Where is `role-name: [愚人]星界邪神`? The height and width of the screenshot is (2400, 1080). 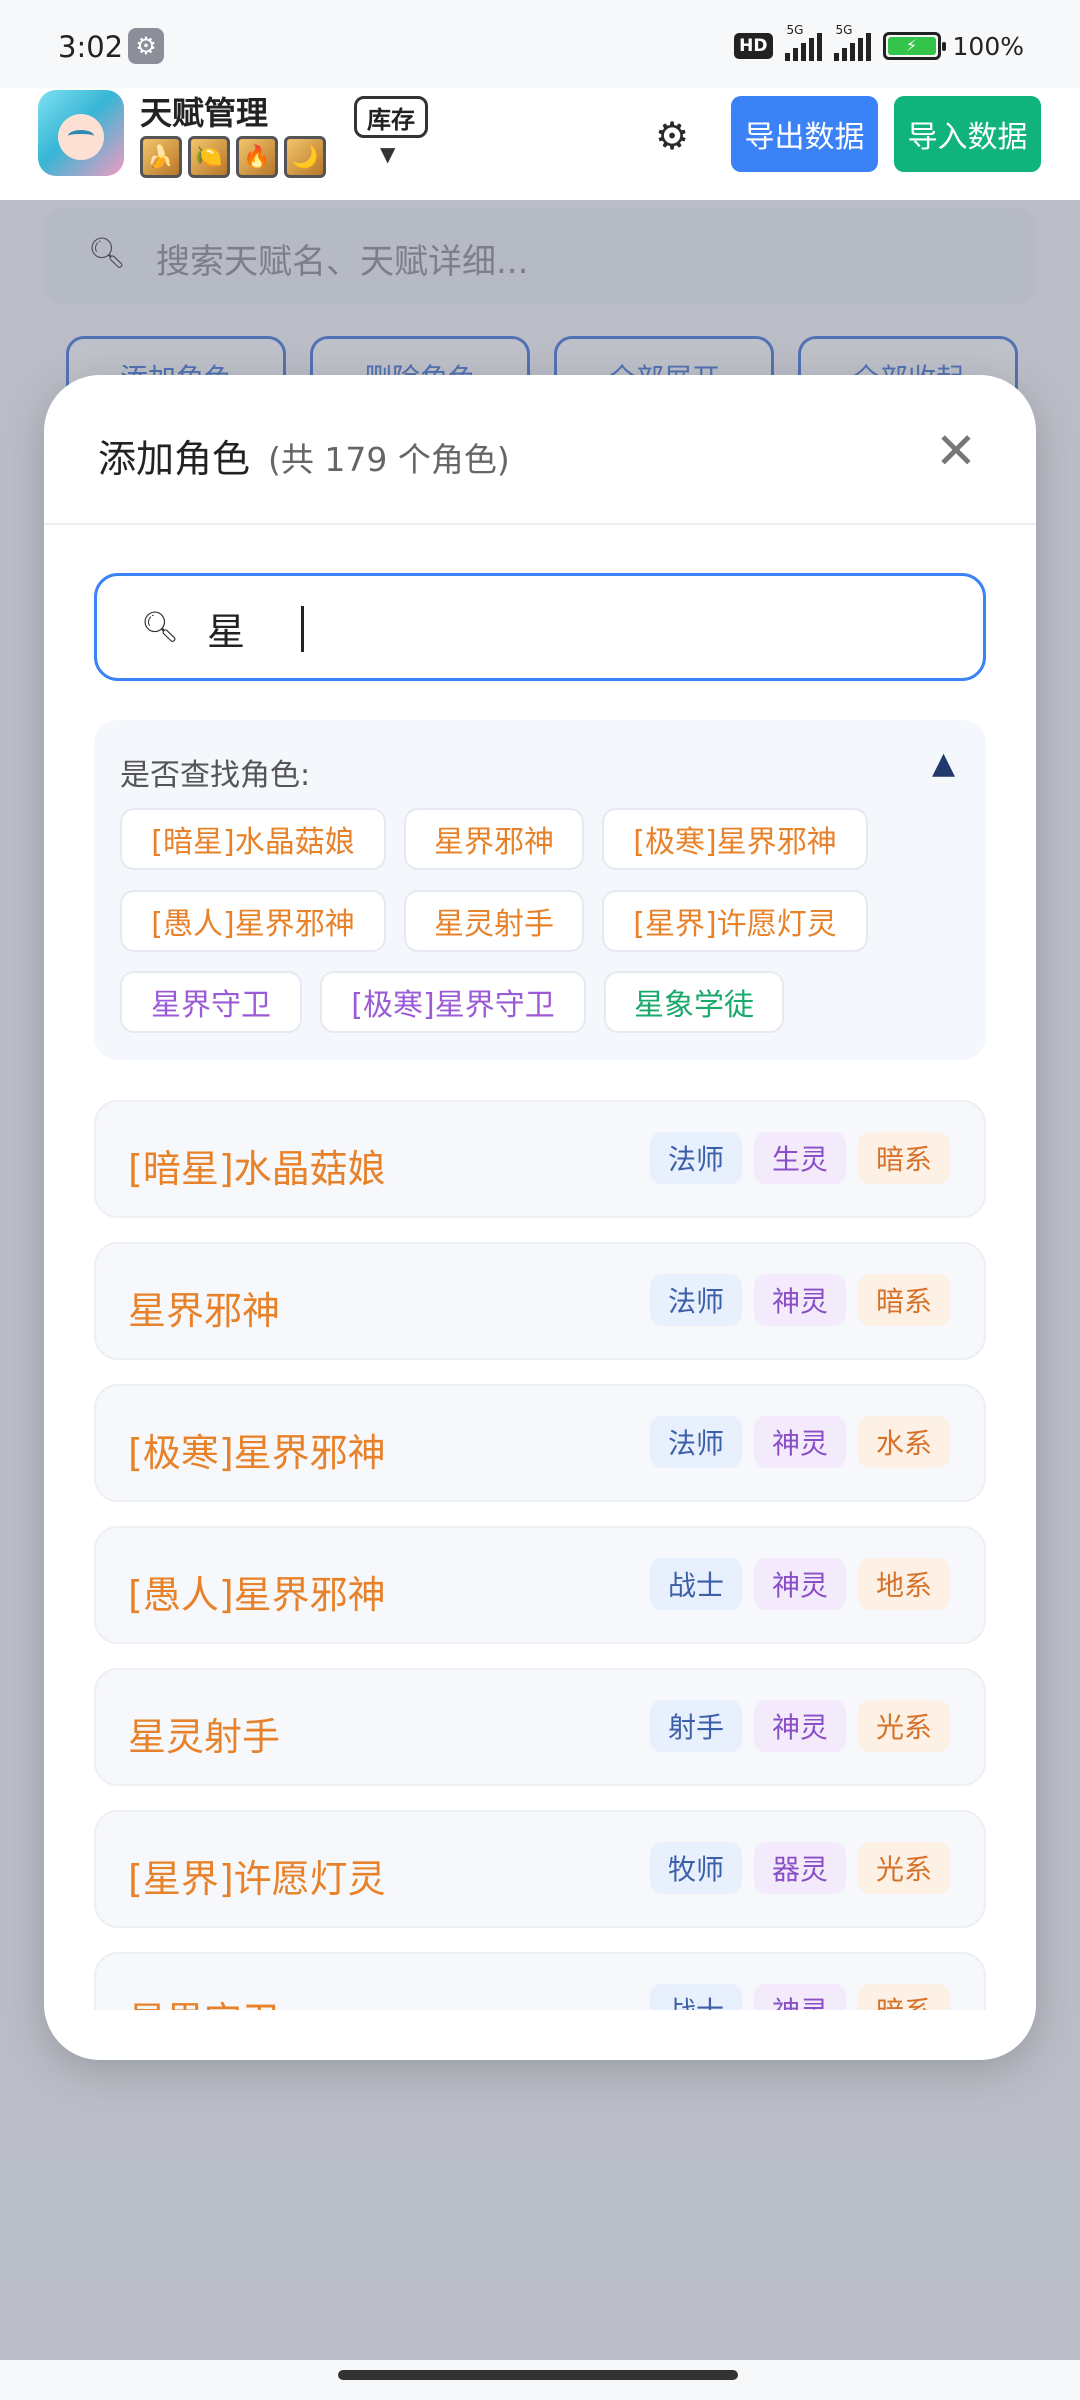 role-name: [愚人]星界邪神 is located at coordinates (257, 1595).